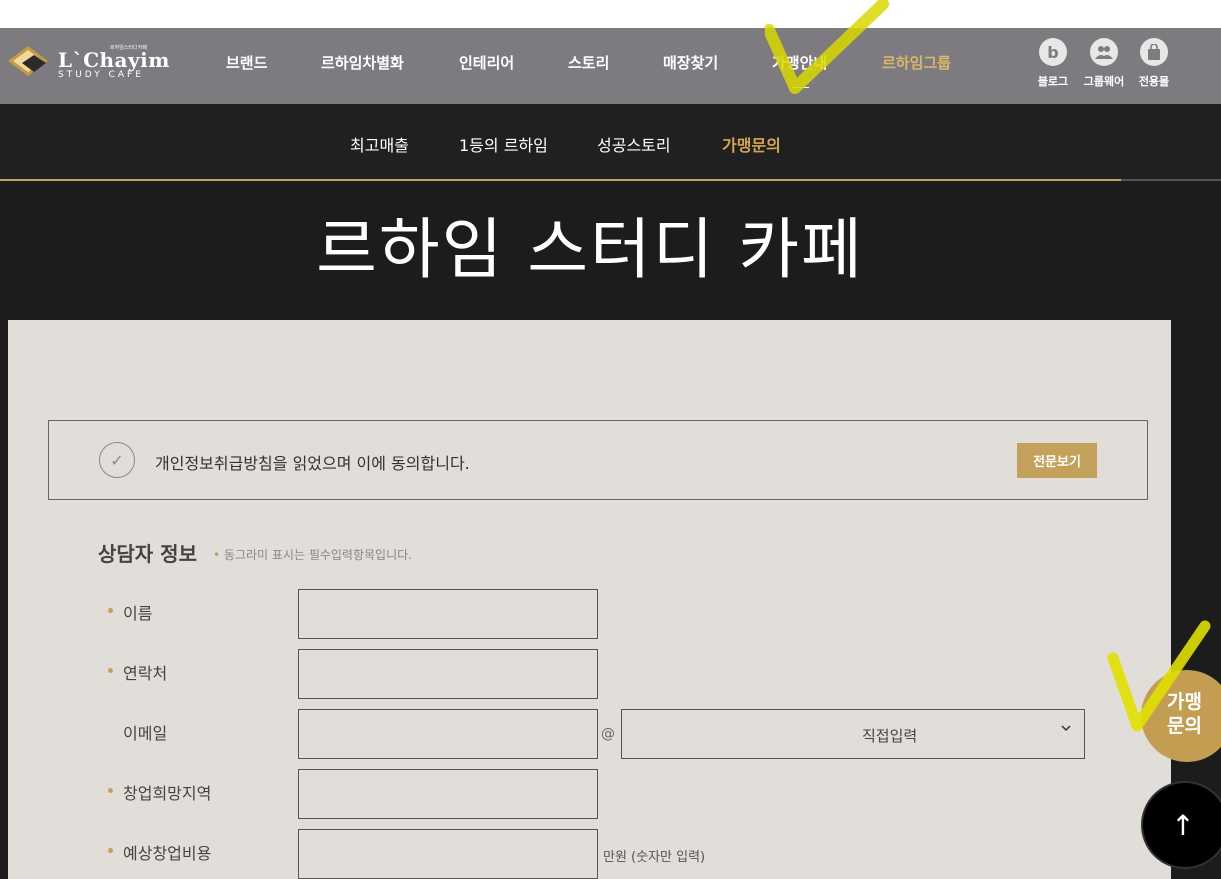  Describe the element at coordinates (486, 62) in the screenshot. I see `nav-interior: 인테리어` at that location.